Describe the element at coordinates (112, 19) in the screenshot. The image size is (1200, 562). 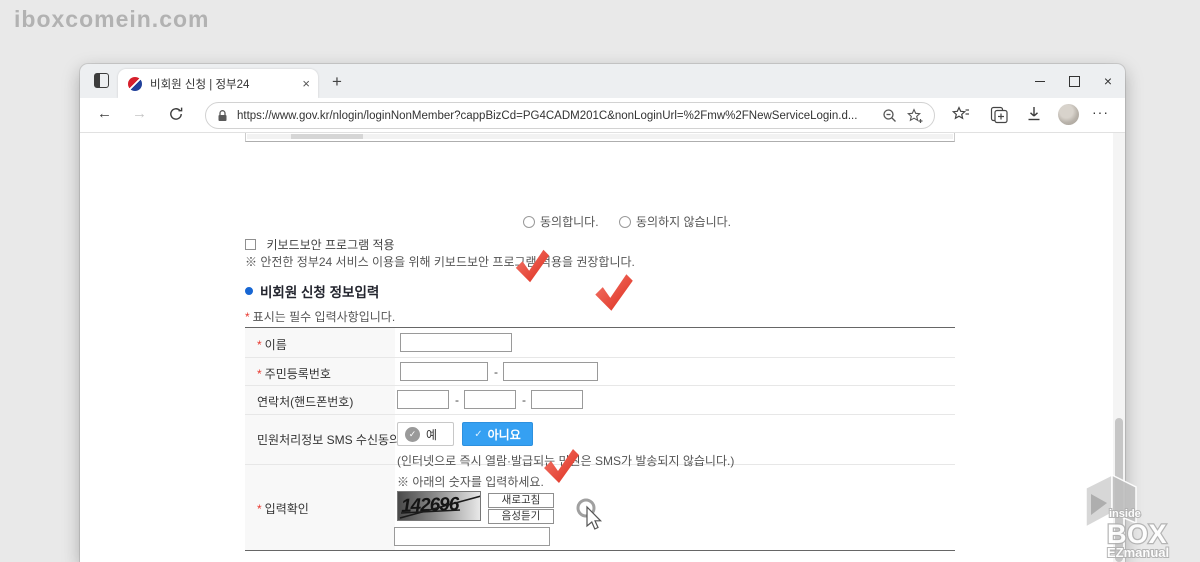
I see `site-watermark: iboxcomein.com` at that location.